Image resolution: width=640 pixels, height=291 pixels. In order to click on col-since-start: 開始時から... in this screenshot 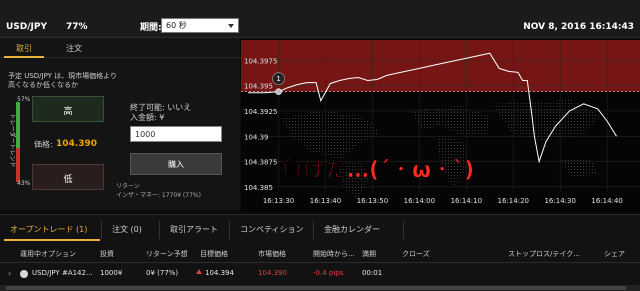, I will do `click(334, 254)`.